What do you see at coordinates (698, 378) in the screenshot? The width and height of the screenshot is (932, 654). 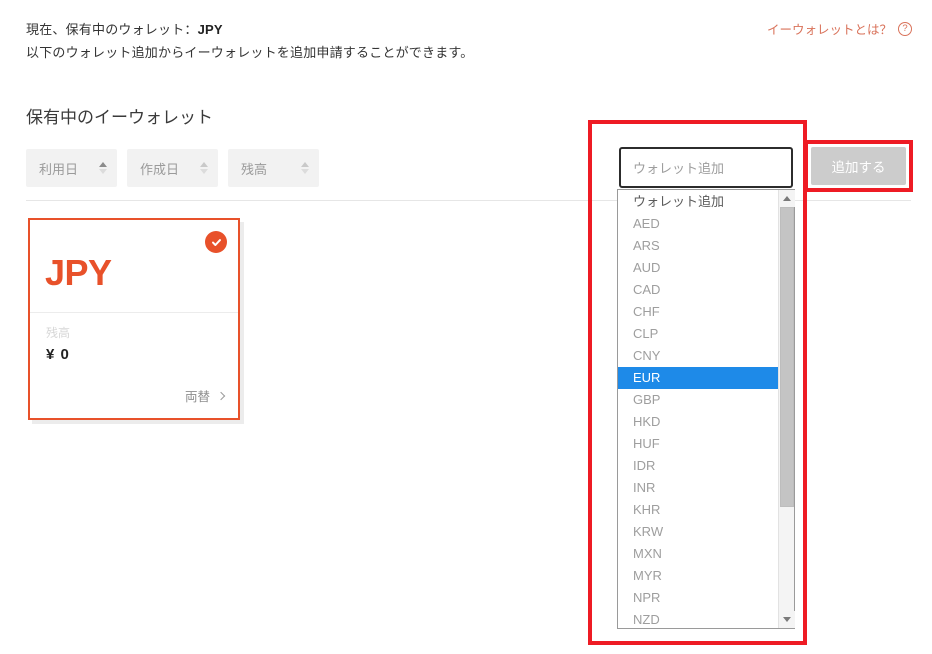 I see `wallet-option-EUR: EUR` at bounding box center [698, 378].